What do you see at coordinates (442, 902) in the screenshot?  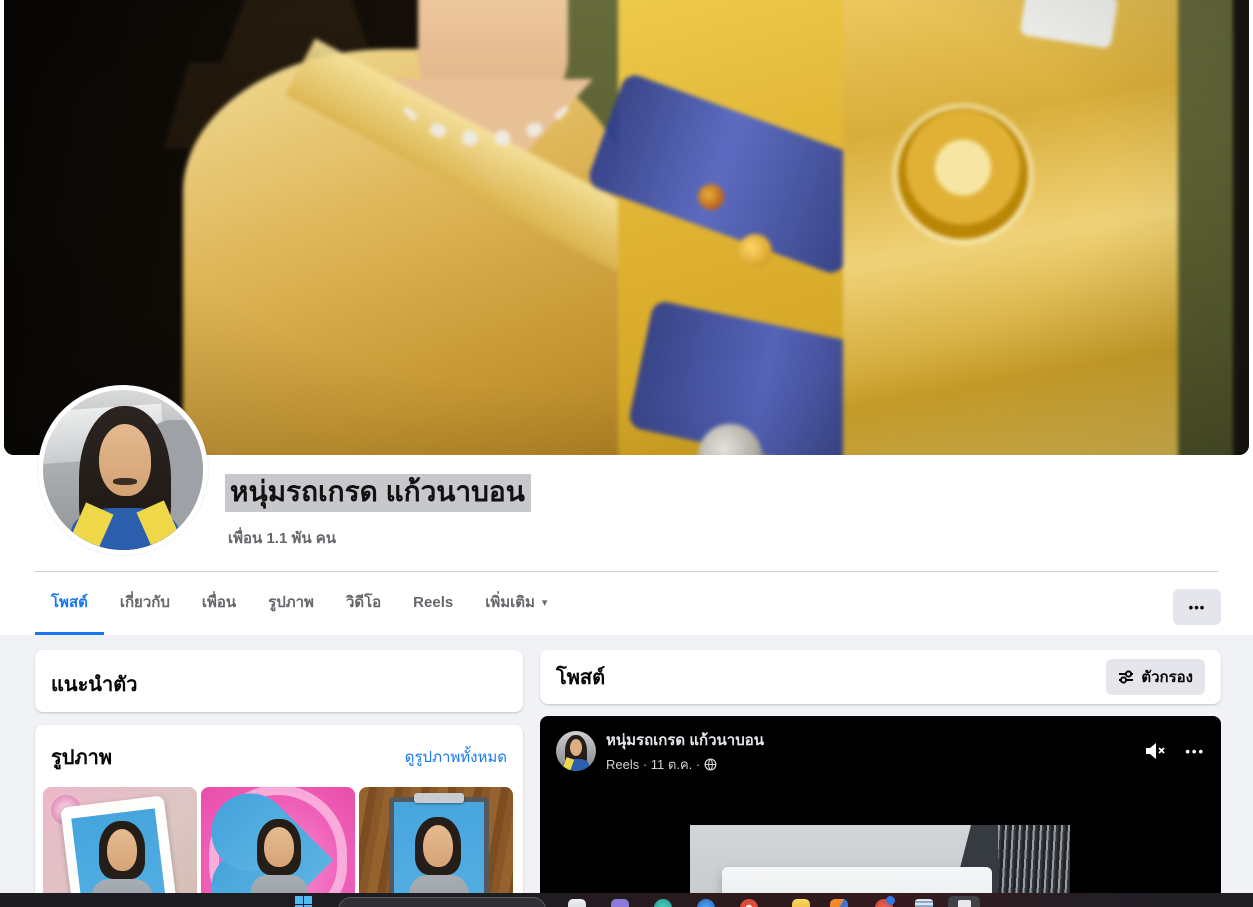 I see `taskbar-search-box` at bounding box center [442, 902].